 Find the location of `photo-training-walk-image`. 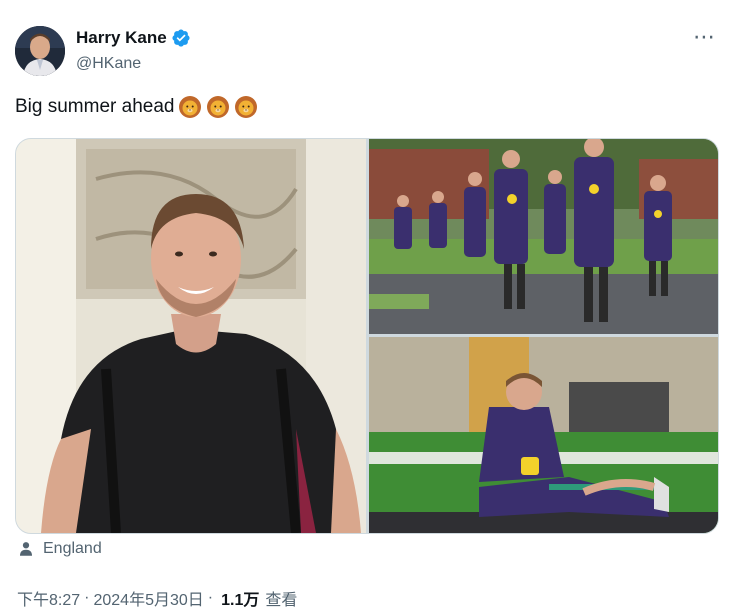

photo-training-walk-image is located at coordinates (543, 236).